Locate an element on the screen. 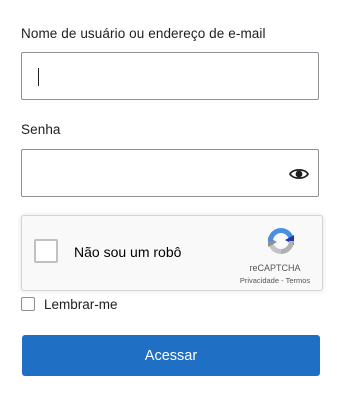 The image size is (342, 397). recaptcha-checkbox is located at coordinates (46, 251).